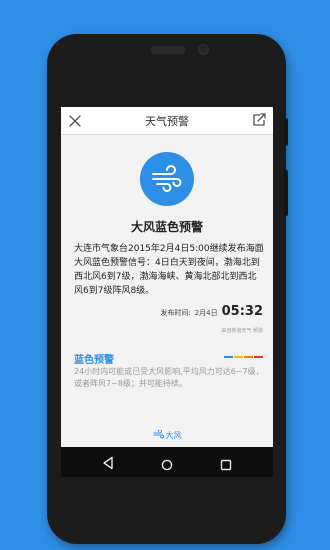 Image resolution: width=330 pixels, height=550 pixels. I want to click on app-header: 天气预警, so click(167, 121).